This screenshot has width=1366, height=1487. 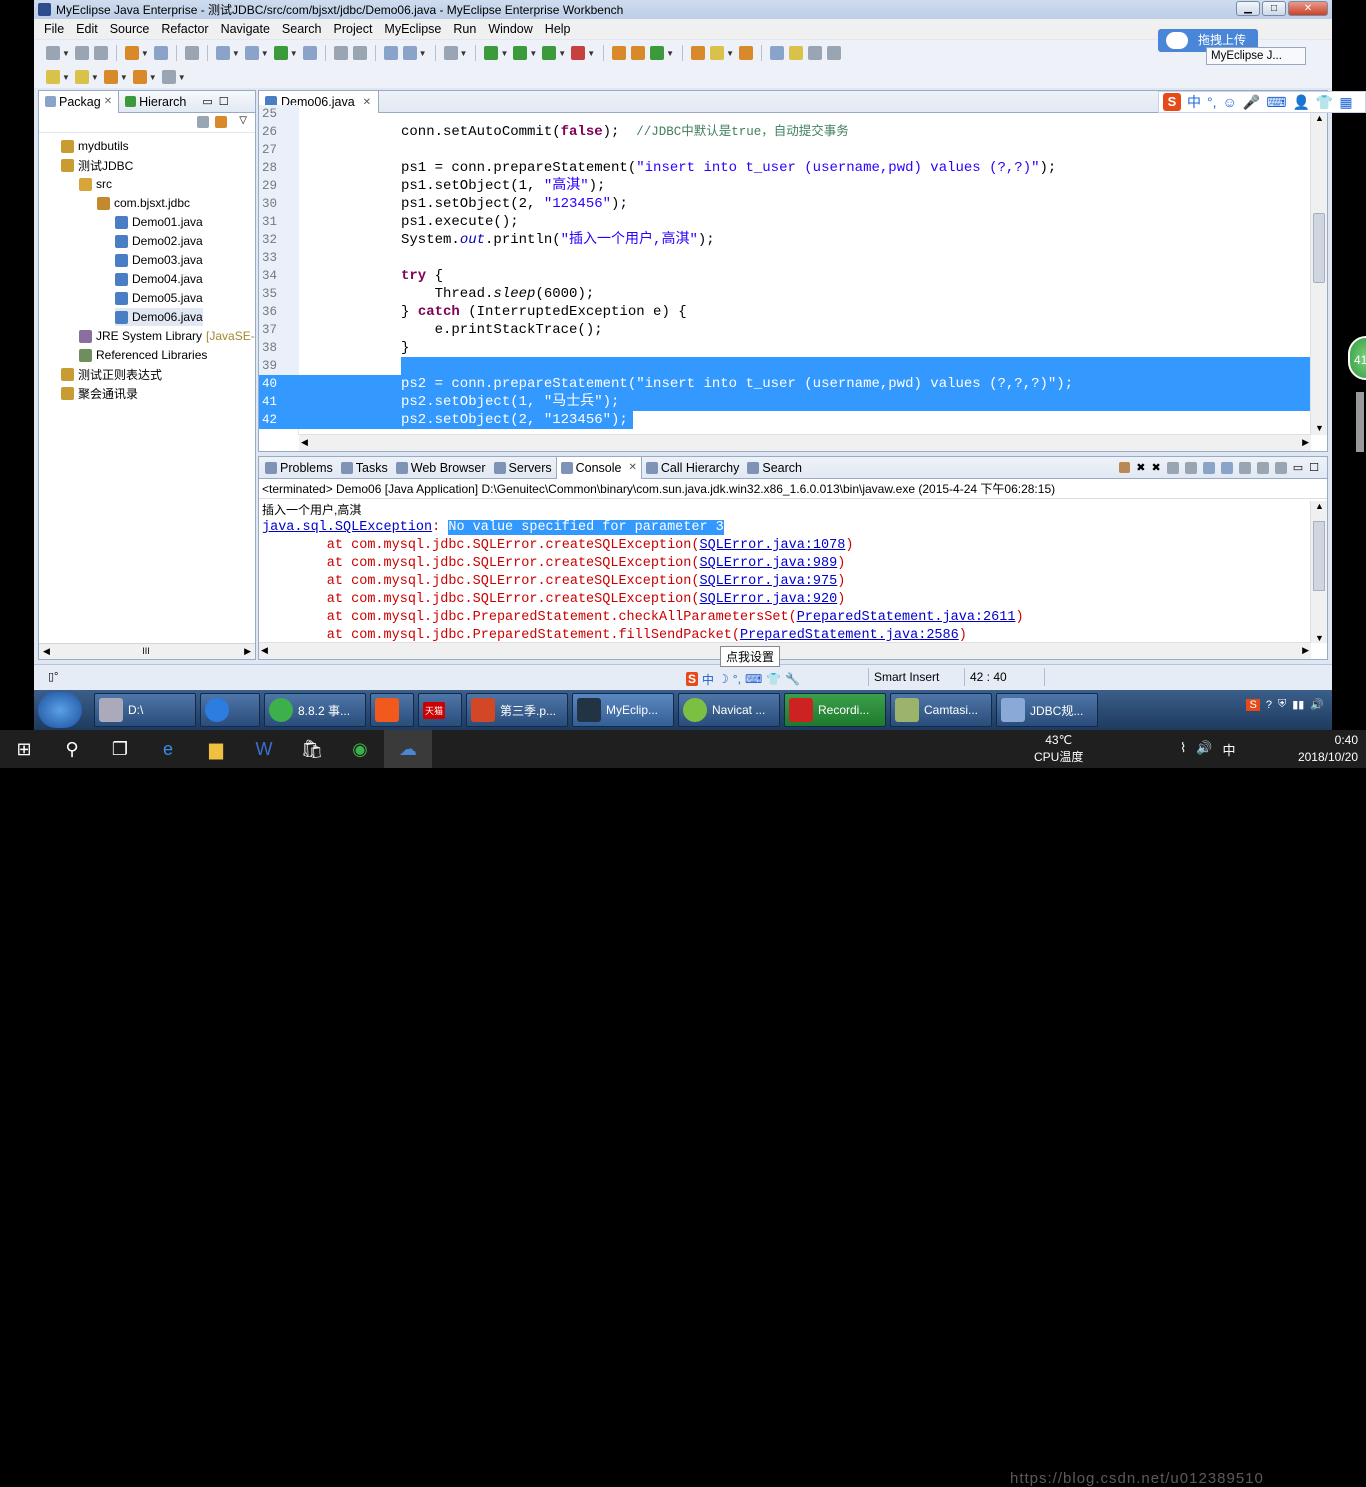 I want to click on ime-status-bar: S 中 ☽ °, ⌨ 👕 🔧, so click(x=761, y=679).